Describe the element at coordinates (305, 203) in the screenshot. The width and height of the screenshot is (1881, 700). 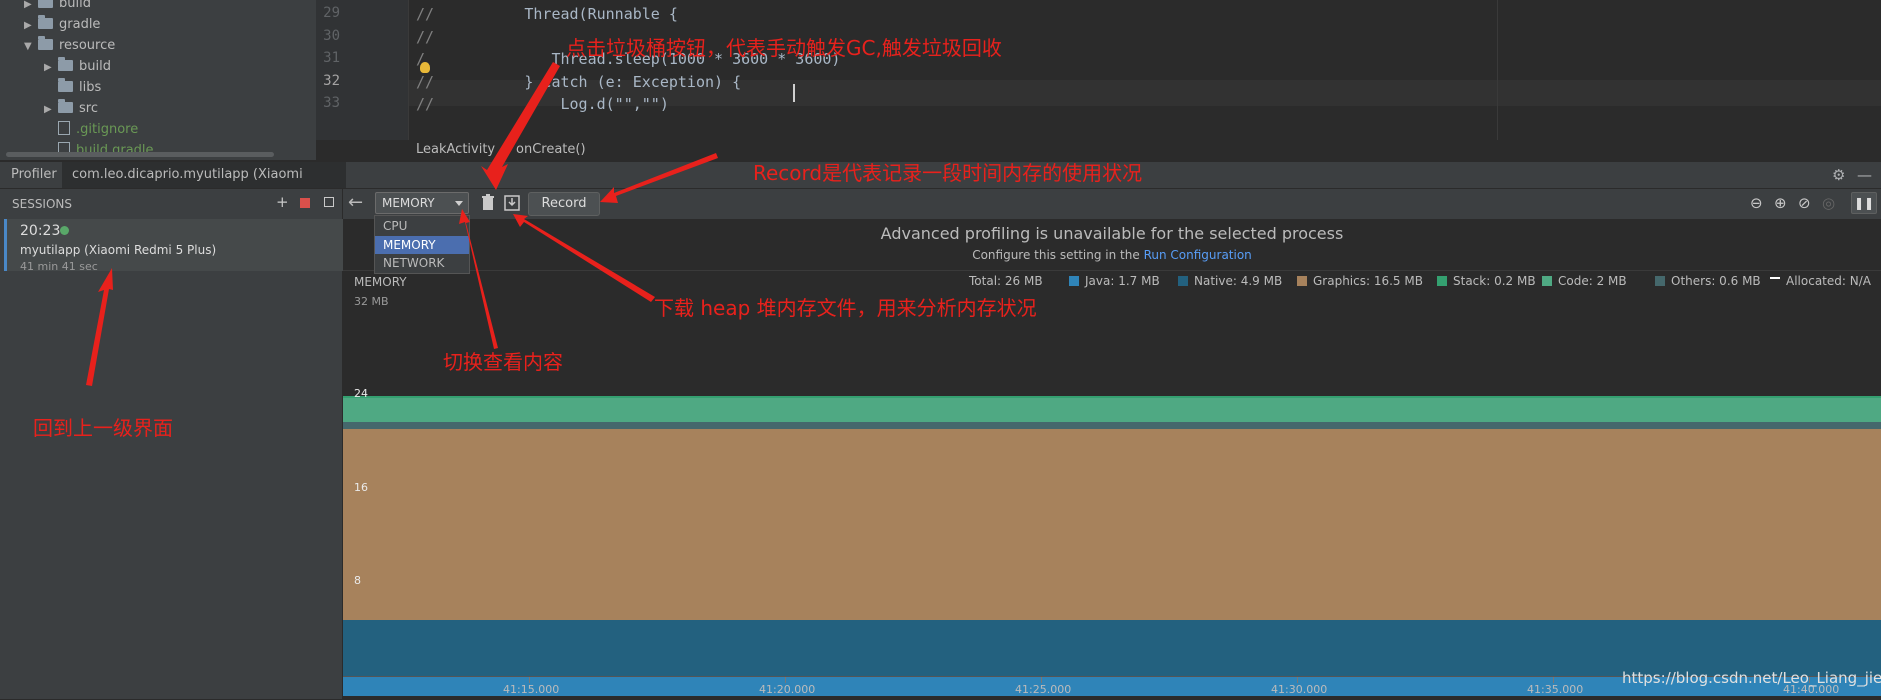
I see `stop-session-icon` at that location.